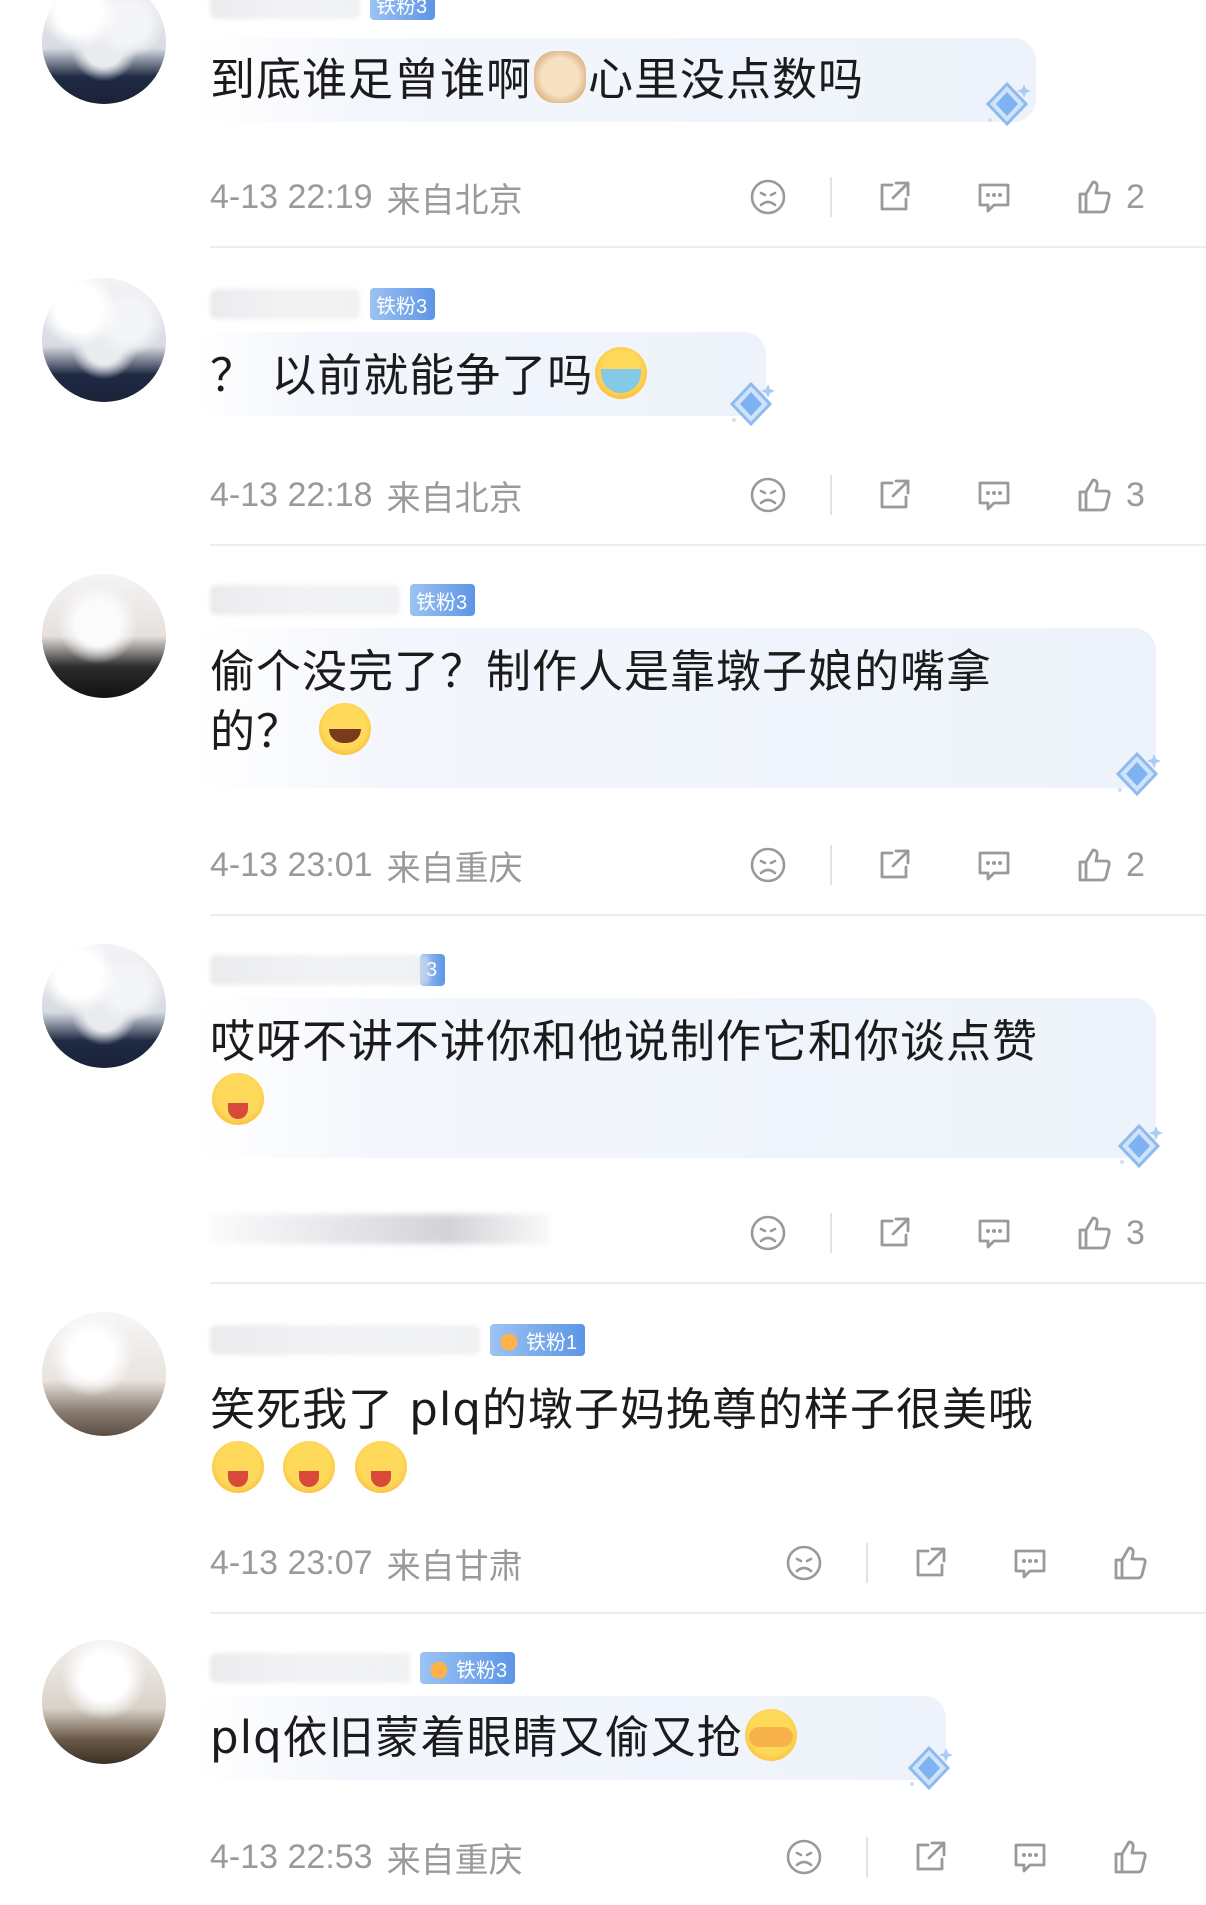  I want to click on action-bar: 3, so click(945, 1233).